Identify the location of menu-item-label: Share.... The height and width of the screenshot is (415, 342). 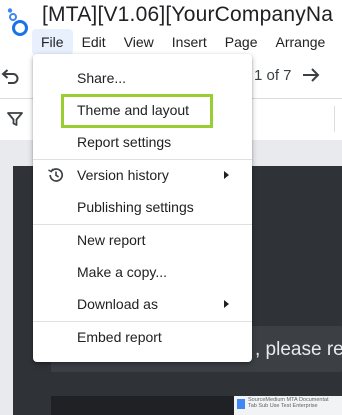
(102, 78).